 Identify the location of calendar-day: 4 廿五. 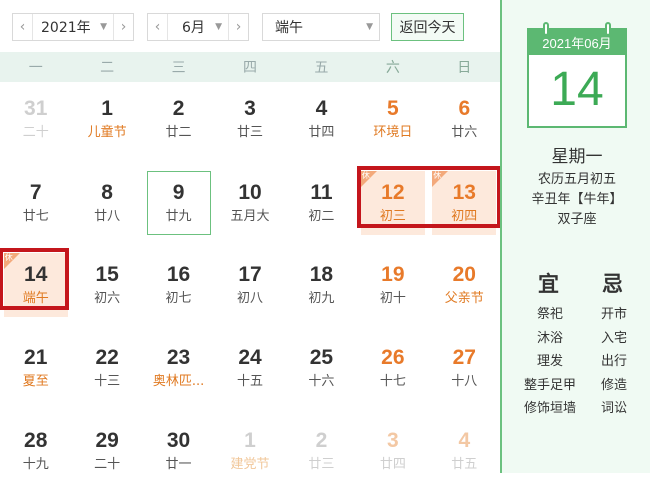
(464, 451).